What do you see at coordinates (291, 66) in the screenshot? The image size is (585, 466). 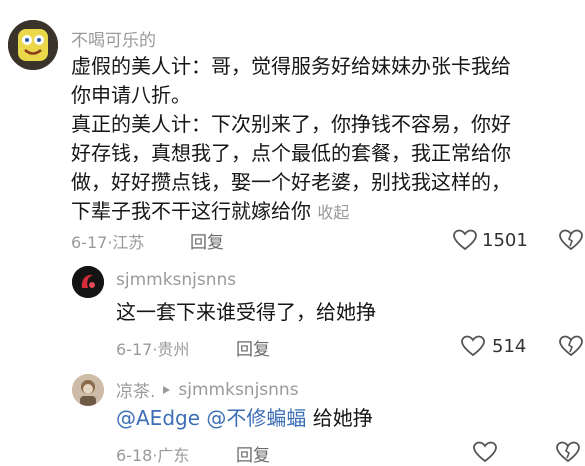 I see `comment-line: 虚假的美人计：哥，觉得服务好给妹妹办张卡我给` at bounding box center [291, 66].